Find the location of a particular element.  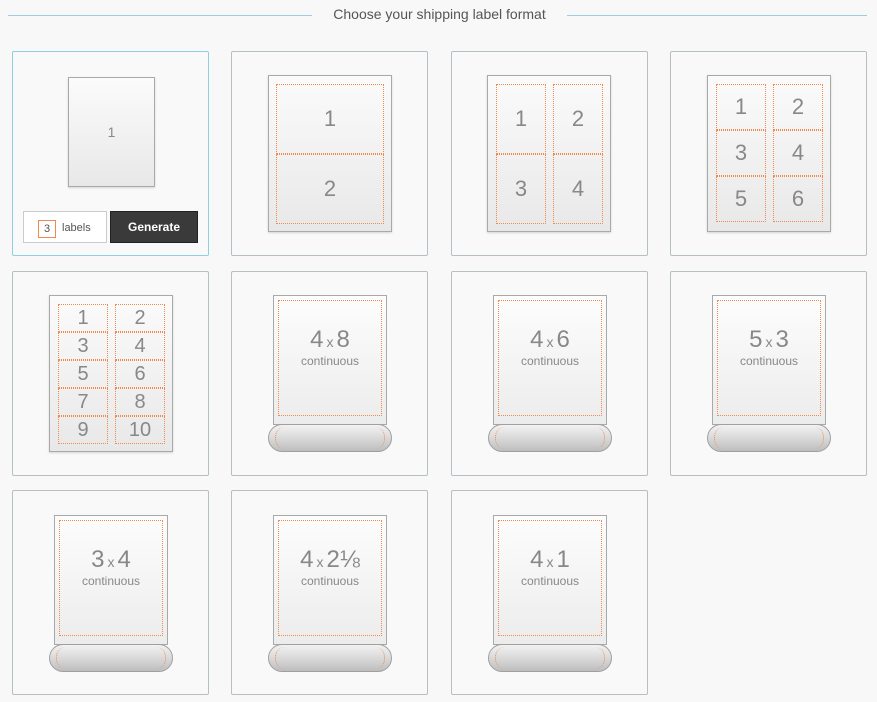

header: Choose your shipping label format is located at coordinates (438, 15).